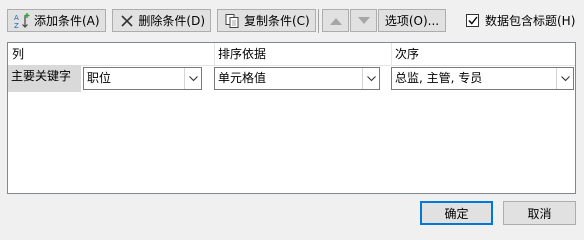 The image size is (584, 240). I want to click on copy-level-label: 复制条件(C), so click(277, 21).